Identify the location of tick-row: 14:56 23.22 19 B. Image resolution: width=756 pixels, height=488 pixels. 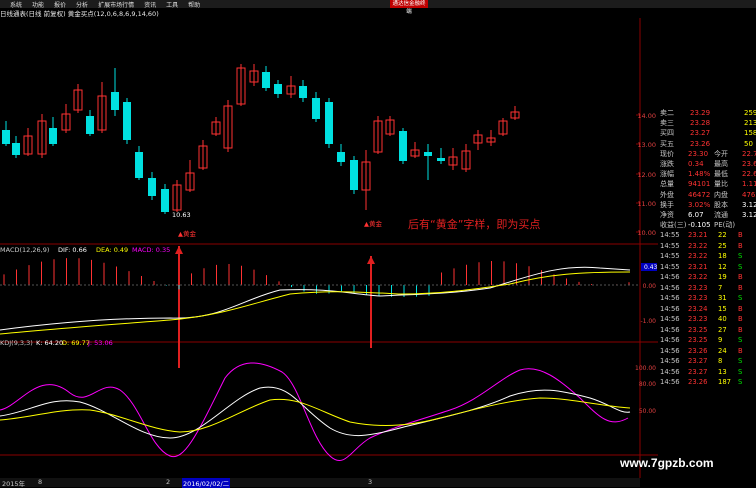
(707, 277).